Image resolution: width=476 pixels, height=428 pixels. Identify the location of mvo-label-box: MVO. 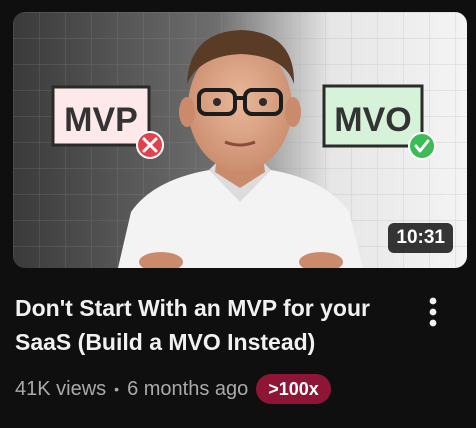
(373, 116).